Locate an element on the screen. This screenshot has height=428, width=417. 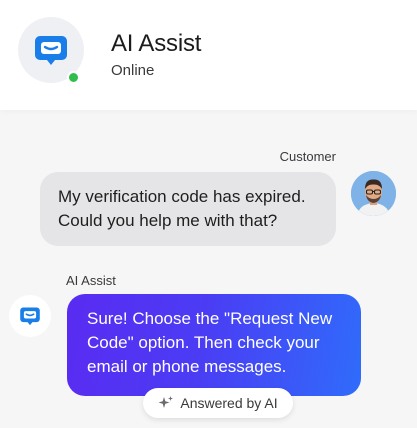
ai-avatar is located at coordinates (30, 316).